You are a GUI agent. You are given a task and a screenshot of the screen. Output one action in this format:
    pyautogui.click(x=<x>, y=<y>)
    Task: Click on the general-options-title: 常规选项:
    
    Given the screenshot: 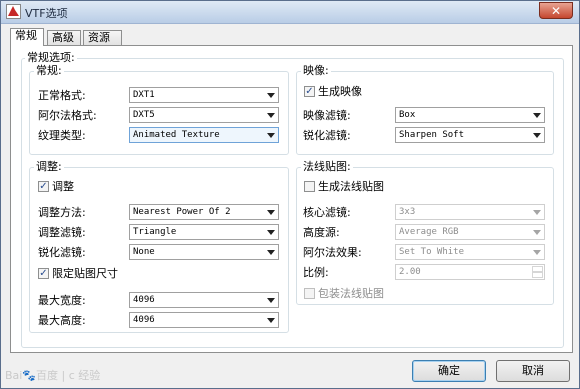 What is the action you would take?
    pyautogui.click(x=51, y=57)
    